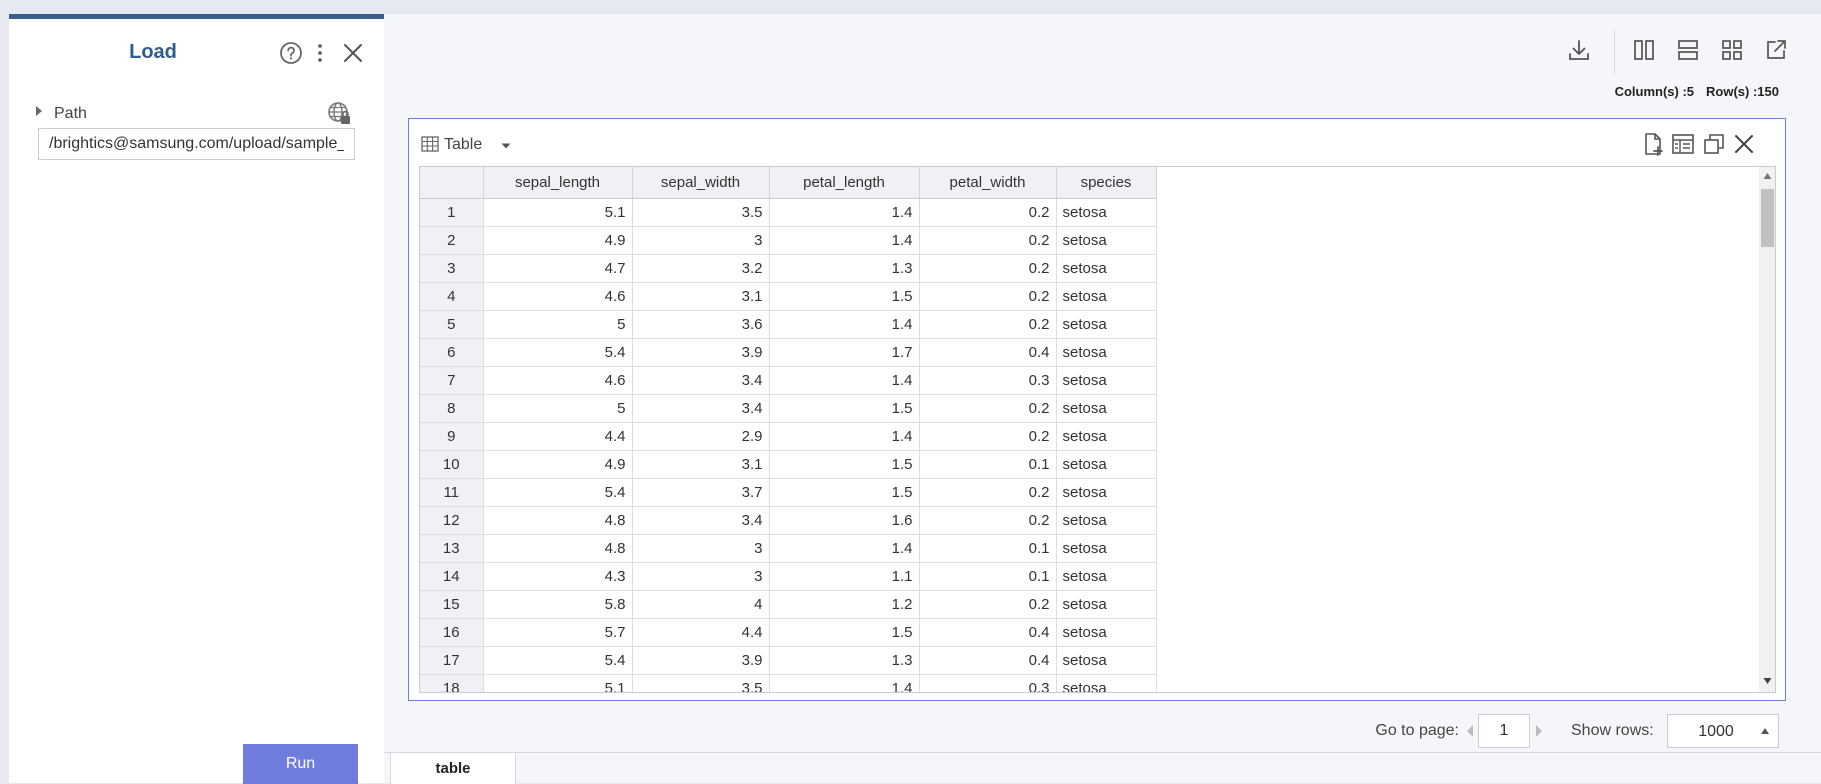 This screenshot has height=784, width=1821. What do you see at coordinates (452, 324) in the screenshot?
I see `row-number-cell: 5` at bounding box center [452, 324].